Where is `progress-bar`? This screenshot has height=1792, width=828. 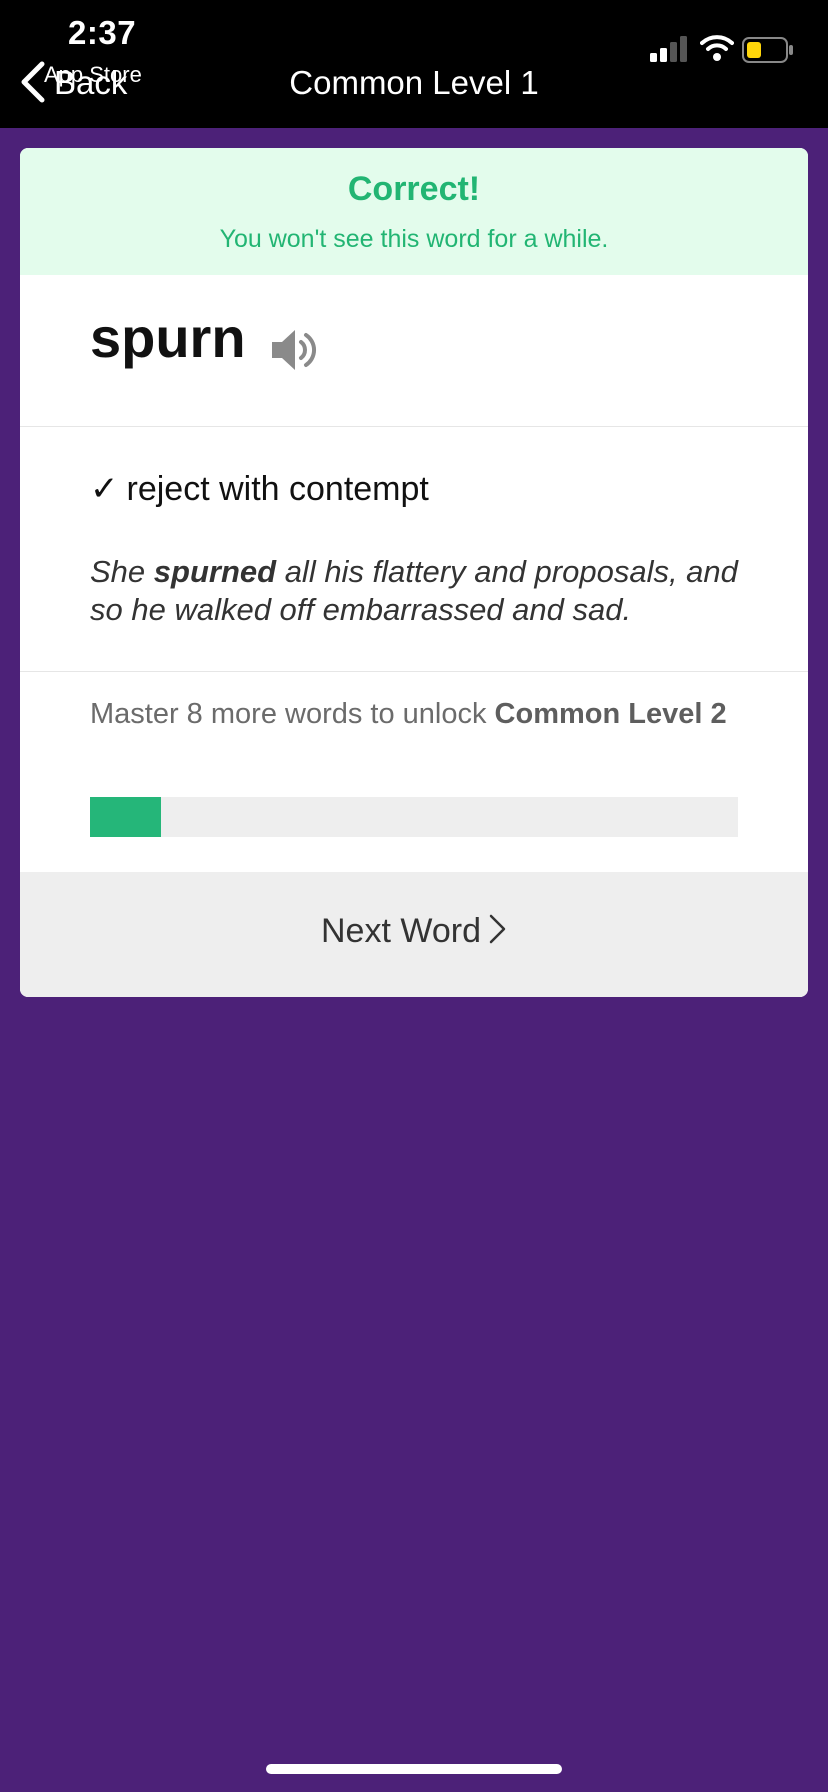 progress-bar is located at coordinates (414, 817).